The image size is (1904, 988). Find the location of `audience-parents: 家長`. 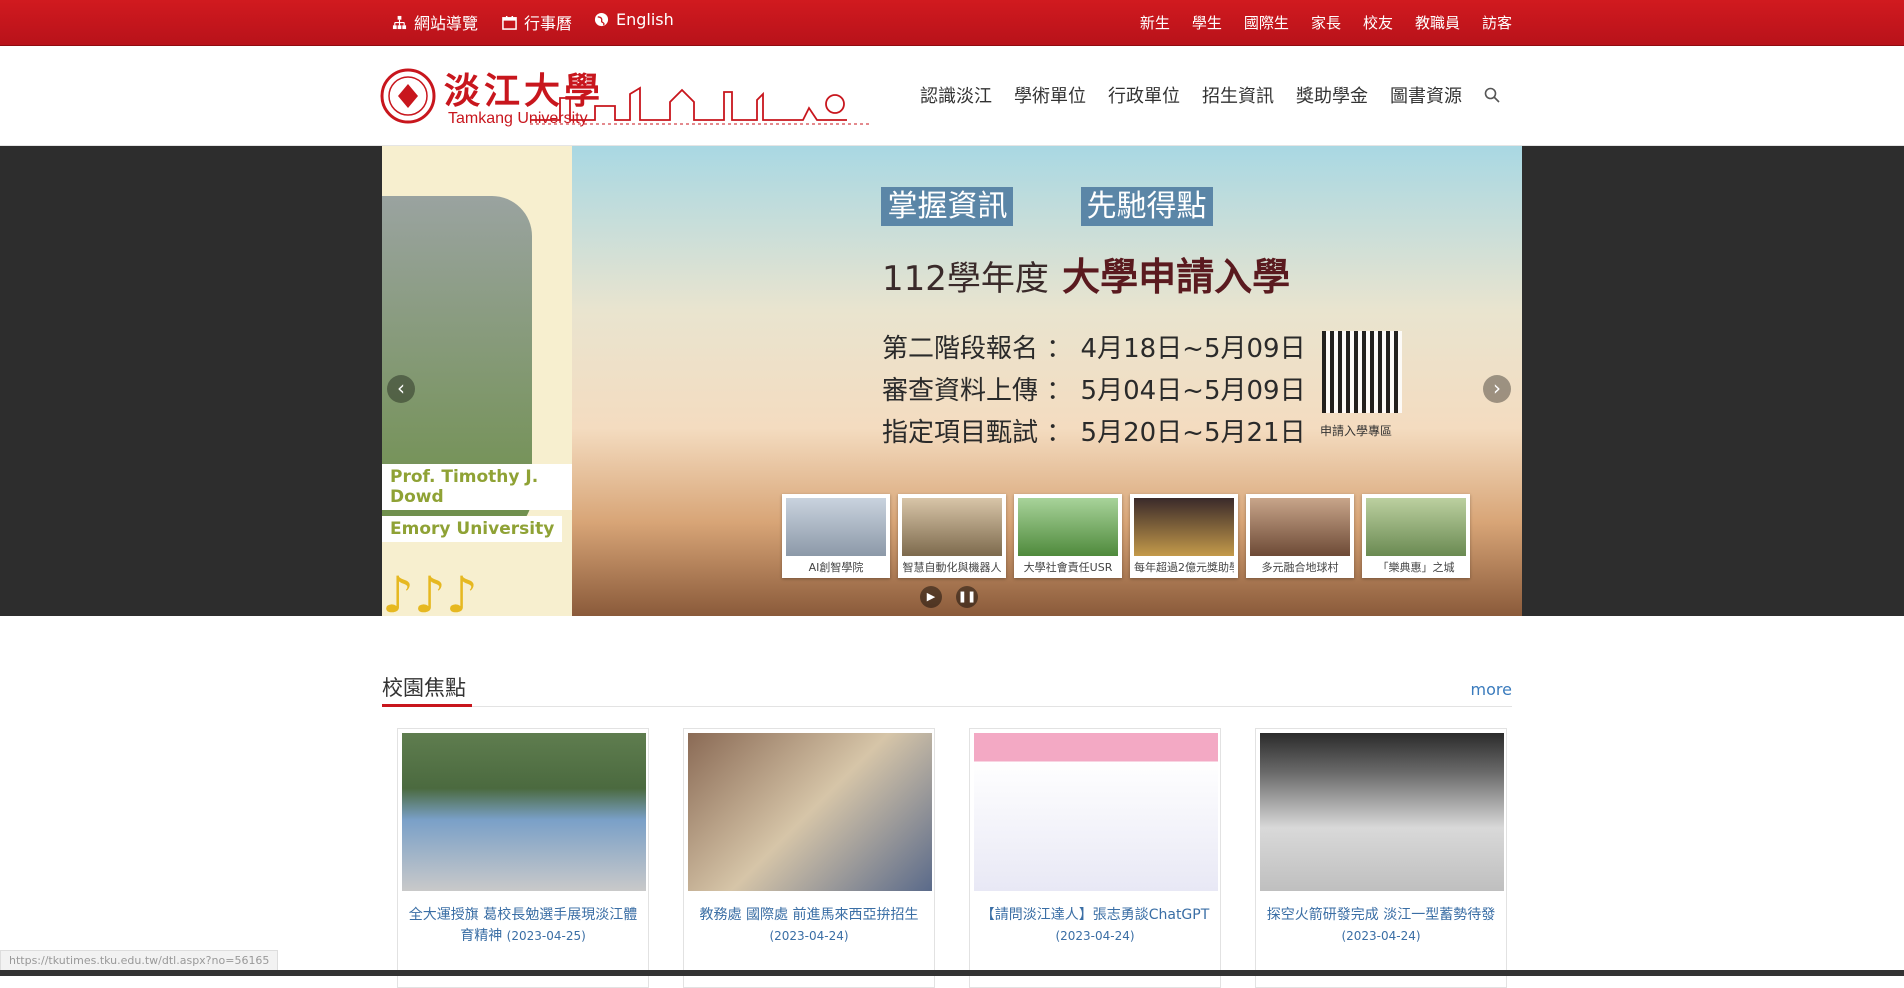

audience-parents: 家長 is located at coordinates (1326, 22).